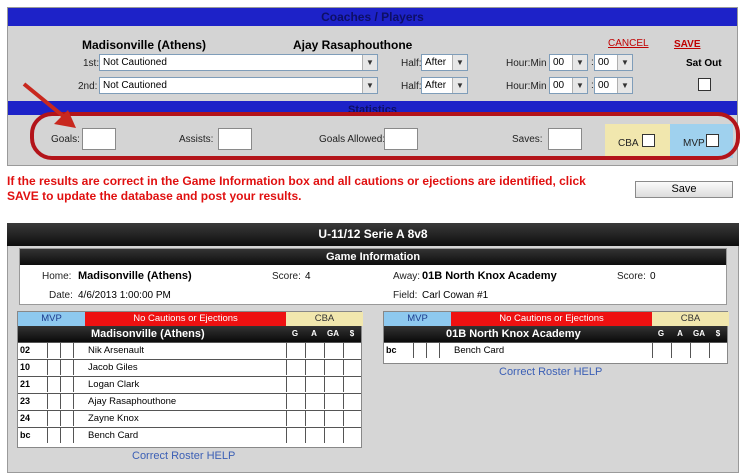  Describe the element at coordinates (444, 85) in the screenshot. I see `second-half-select: After ▼` at that location.